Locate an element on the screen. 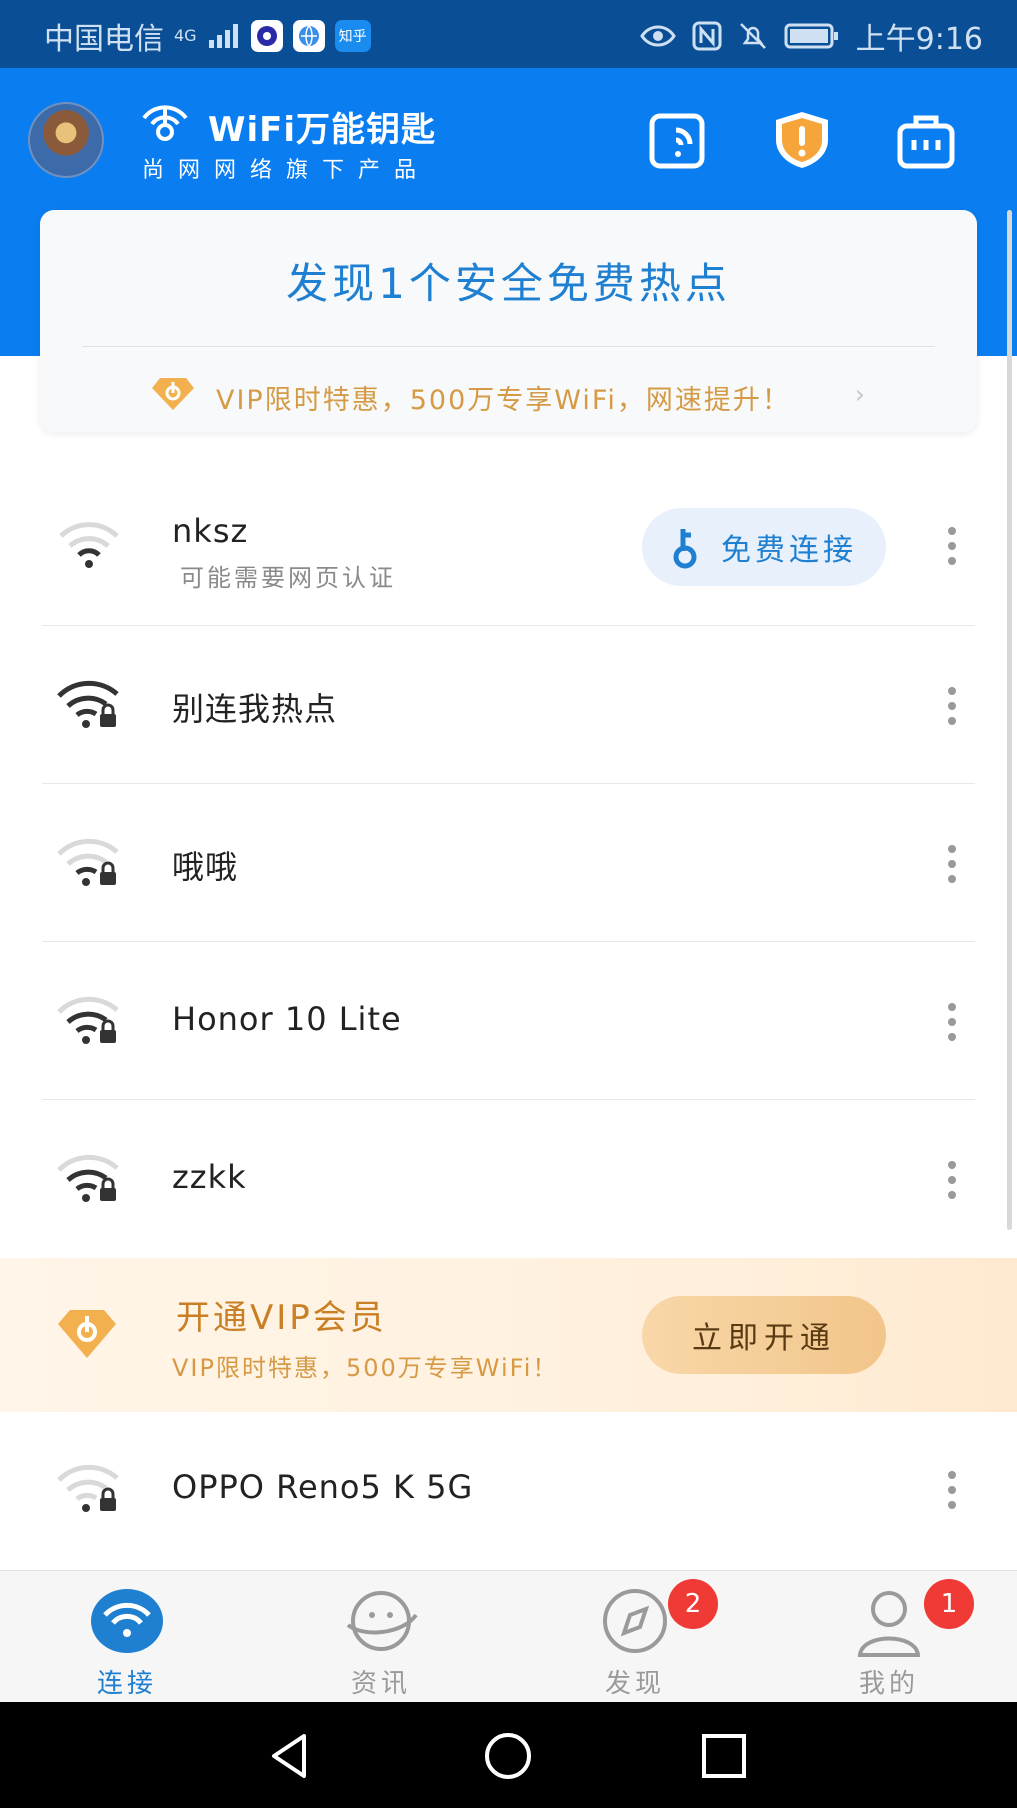  clock: 上午9:16 is located at coordinates (919, 39).